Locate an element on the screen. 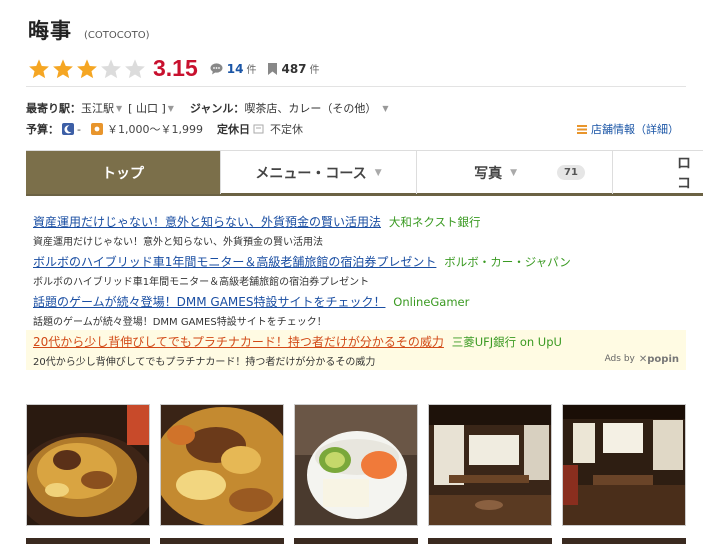 This screenshot has width=703, height=544. interior-photo-shop is located at coordinates (490, 465).